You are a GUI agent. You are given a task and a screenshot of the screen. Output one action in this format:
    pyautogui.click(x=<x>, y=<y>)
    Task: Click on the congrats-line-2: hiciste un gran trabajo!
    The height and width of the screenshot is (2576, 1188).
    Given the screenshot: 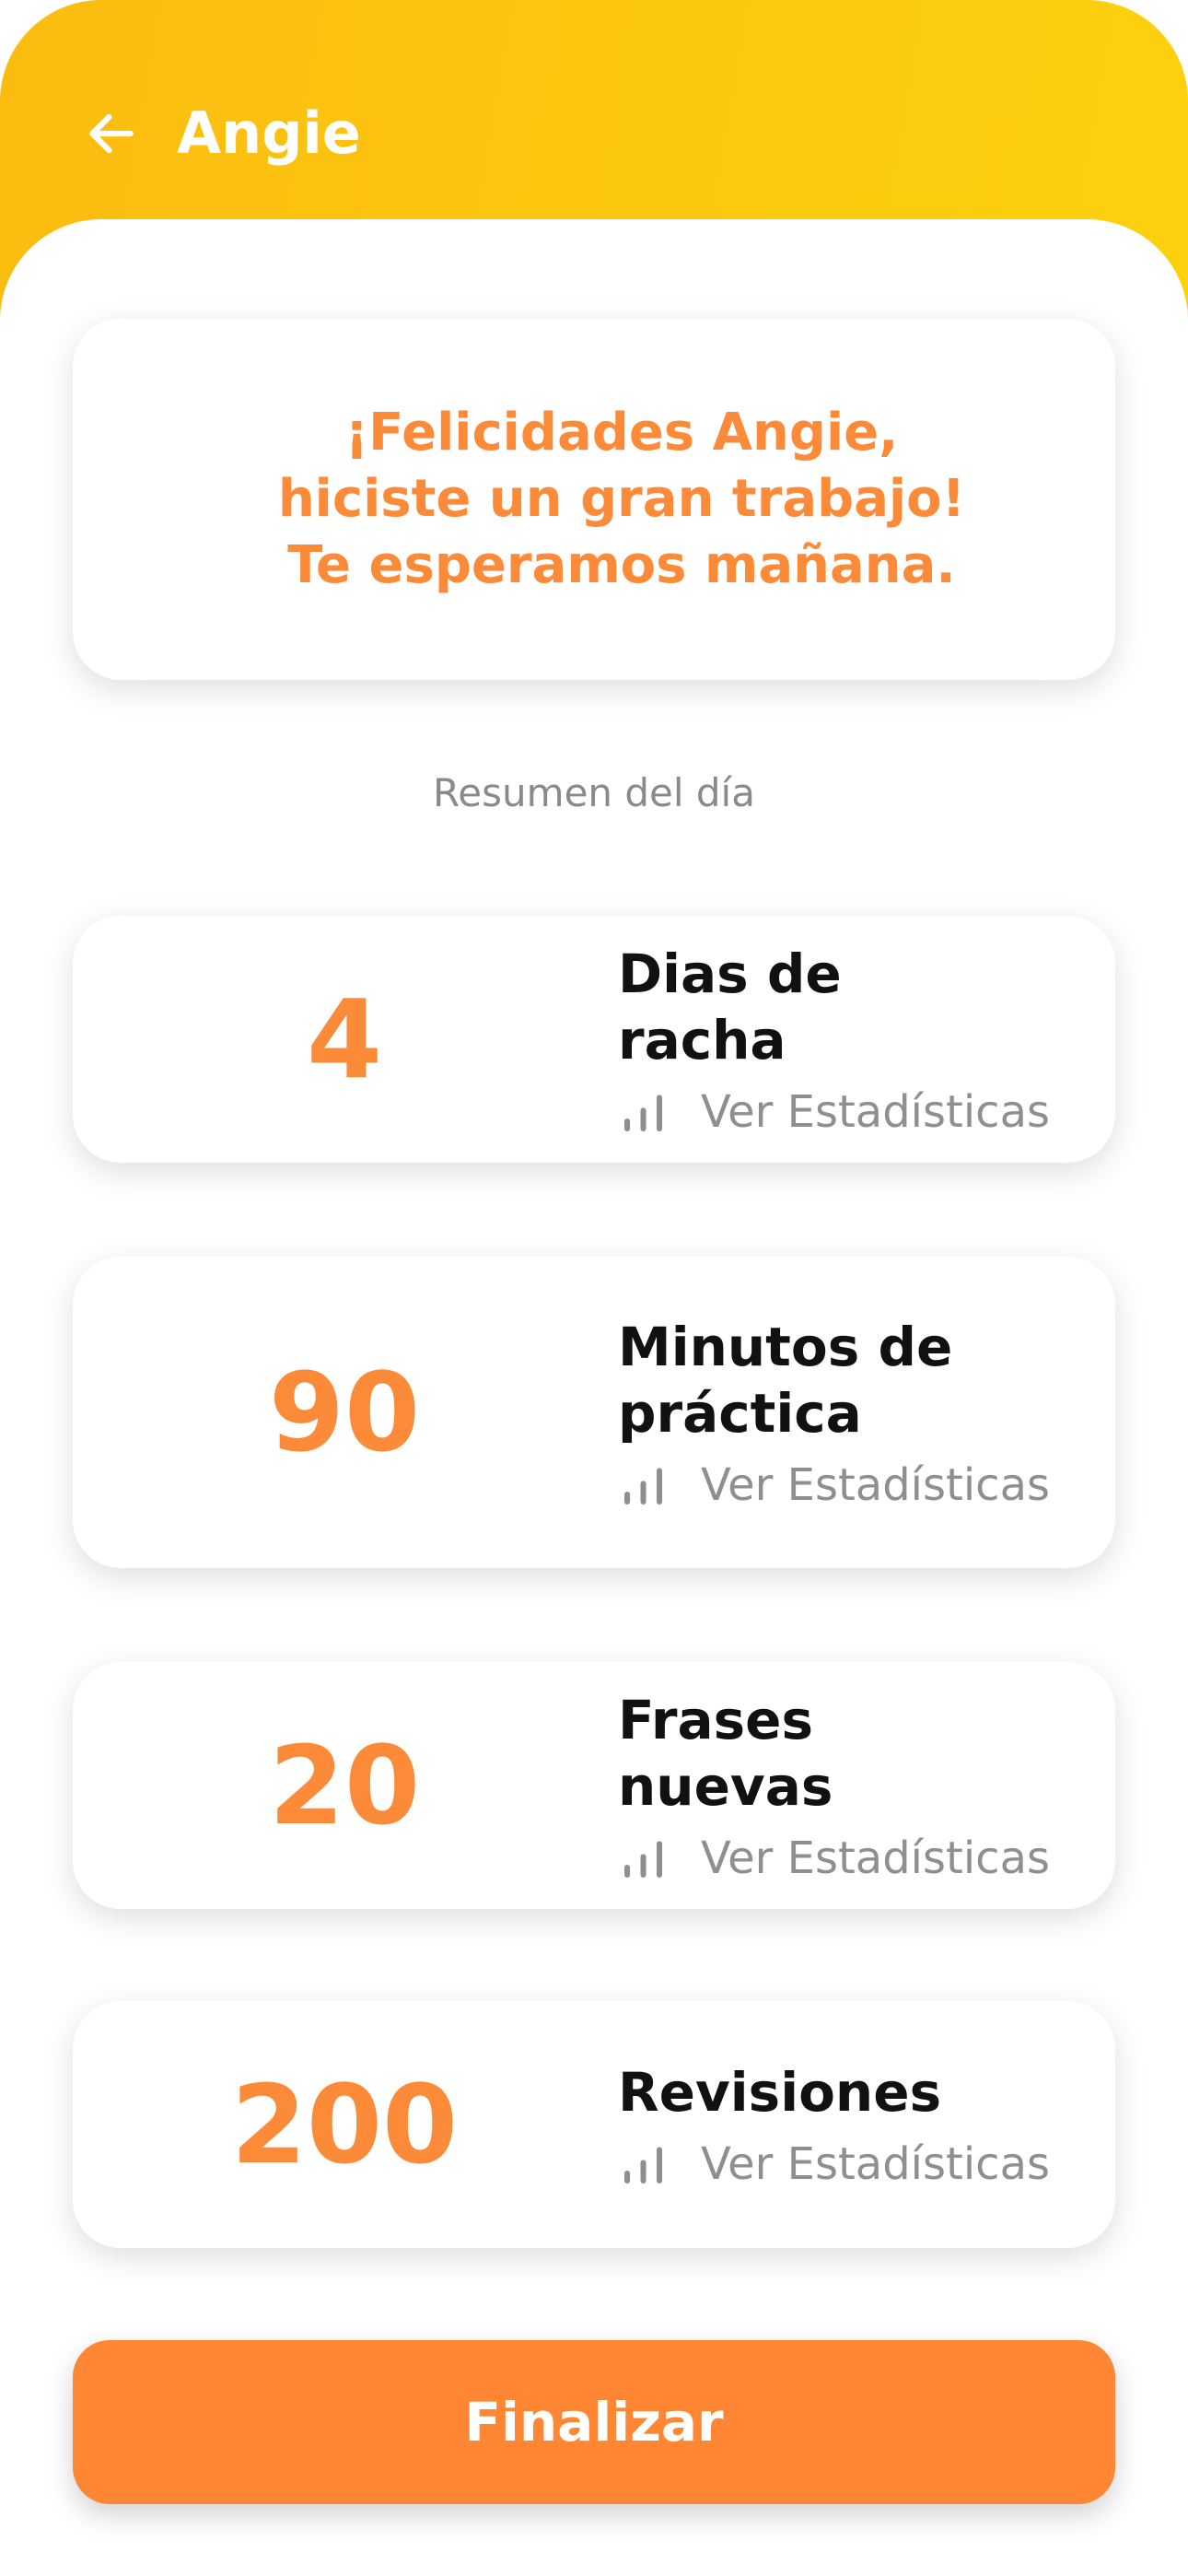 What is the action you would take?
    pyautogui.click(x=621, y=499)
    